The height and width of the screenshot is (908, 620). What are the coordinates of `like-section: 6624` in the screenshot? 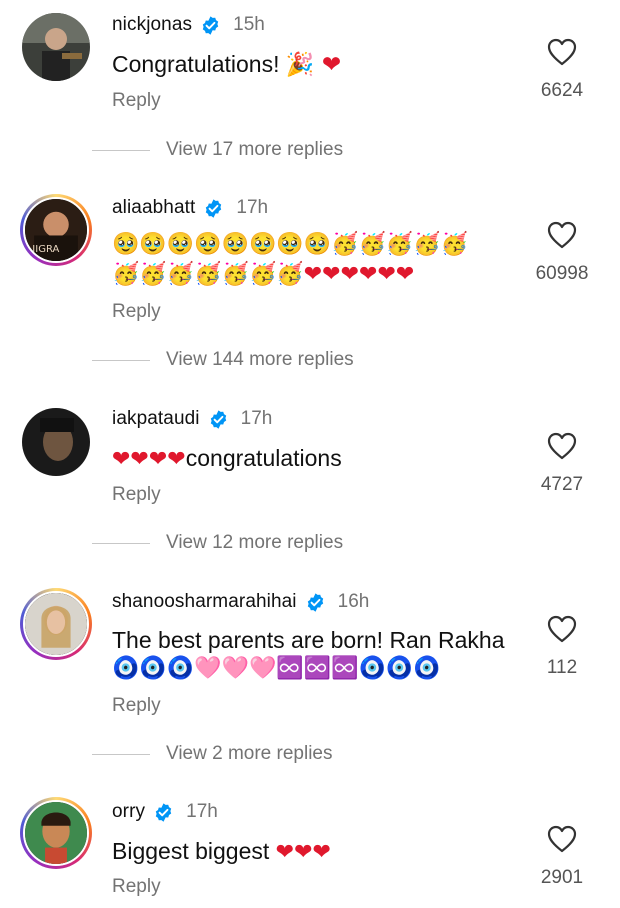 It's located at (562, 70).